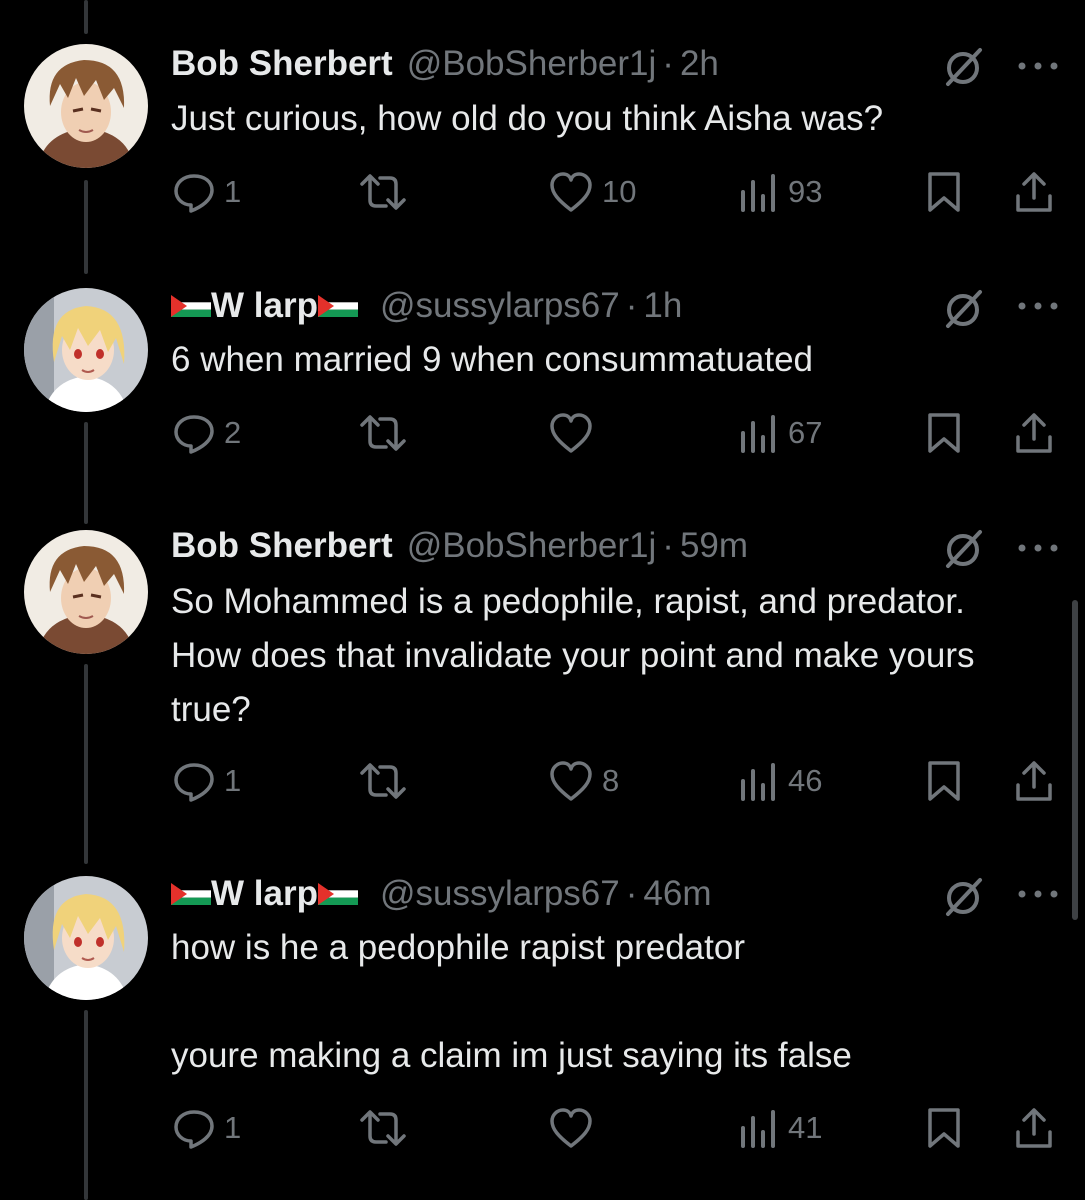  What do you see at coordinates (233, 1127) in the screenshot?
I see `reply-count: 1` at bounding box center [233, 1127].